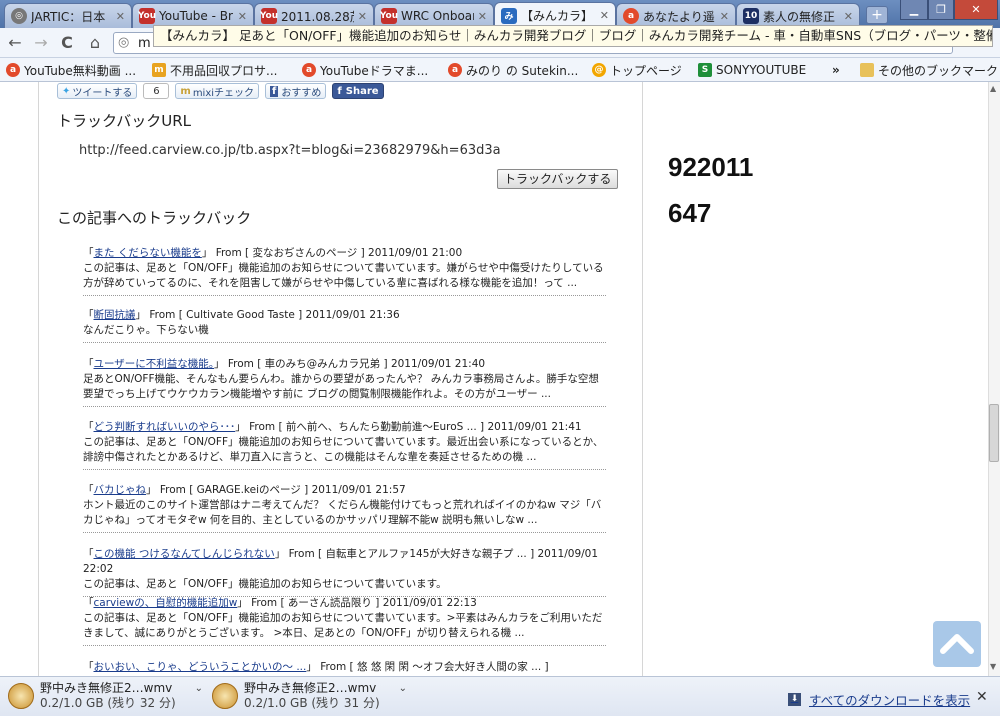 The image size is (1000, 716). I want to click on scroll-up-arrow-icon: ▲, so click(993, 88).